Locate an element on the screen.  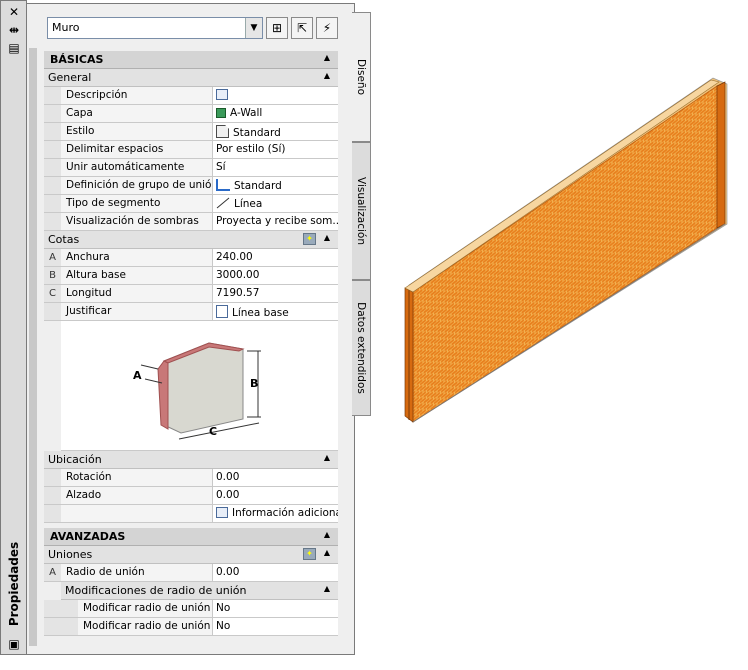
line-segment-icon is located at coordinates (223, 203).